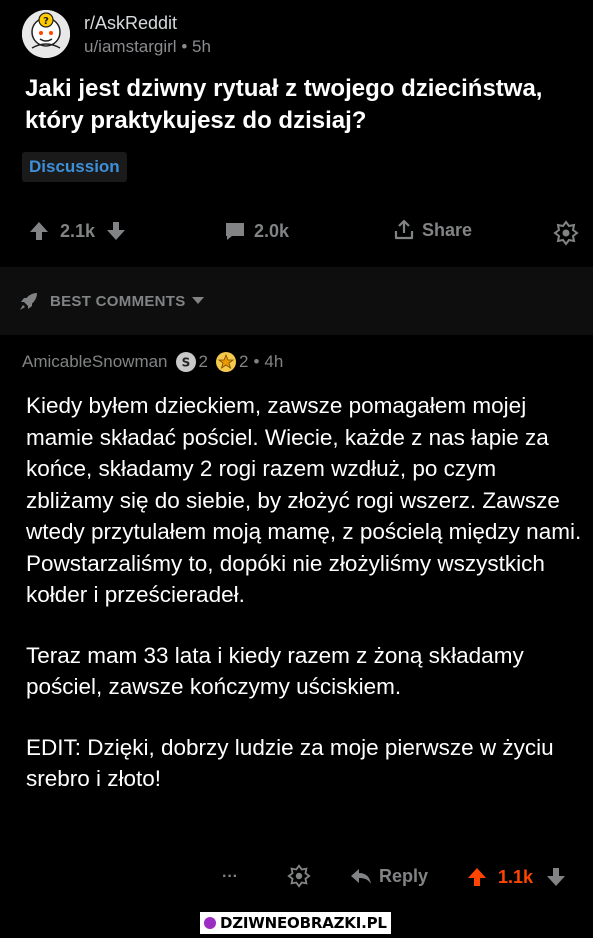  Describe the element at coordinates (203, 361) in the screenshot. I see `silver-count: 2` at that location.